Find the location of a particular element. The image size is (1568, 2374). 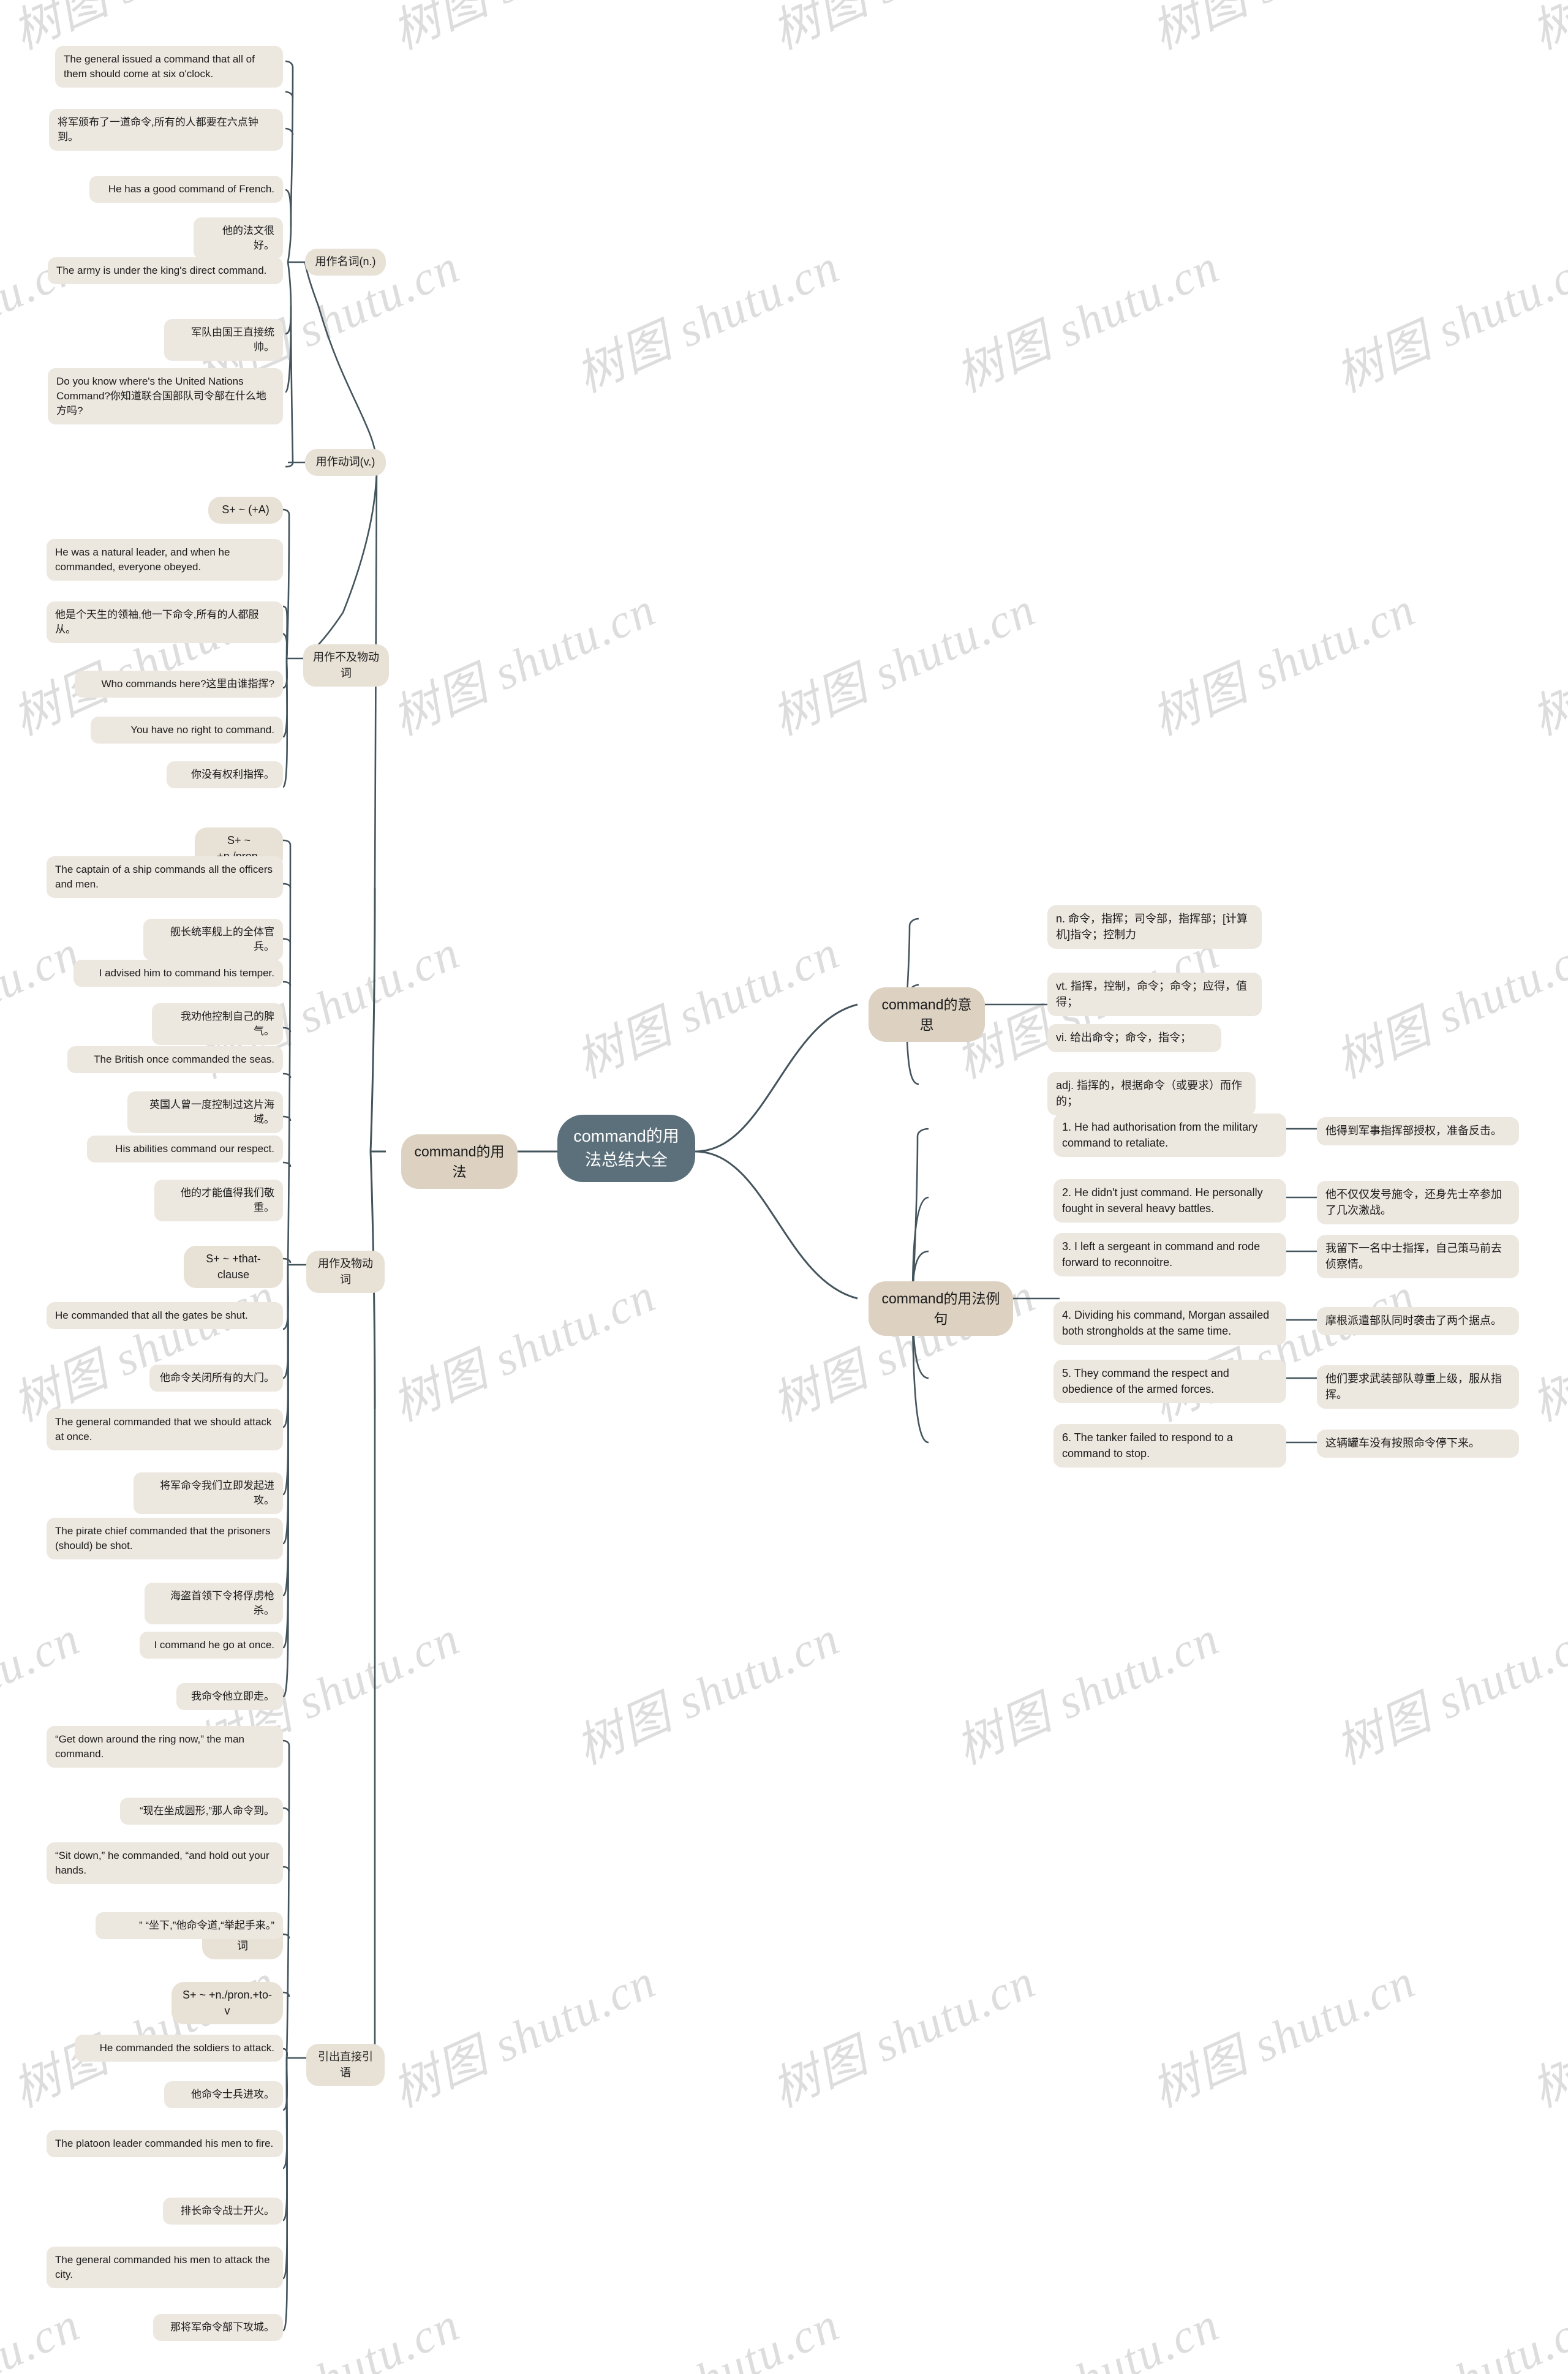

leaf-trans-that-zh-1: 他命令关闭所有的大门。 is located at coordinates (216, 1379).